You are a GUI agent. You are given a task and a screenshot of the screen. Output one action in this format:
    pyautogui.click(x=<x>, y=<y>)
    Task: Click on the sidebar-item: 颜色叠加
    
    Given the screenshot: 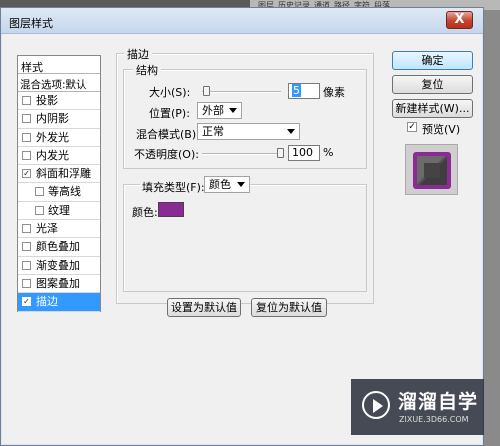 What is the action you would take?
    pyautogui.click(x=59, y=247)
    